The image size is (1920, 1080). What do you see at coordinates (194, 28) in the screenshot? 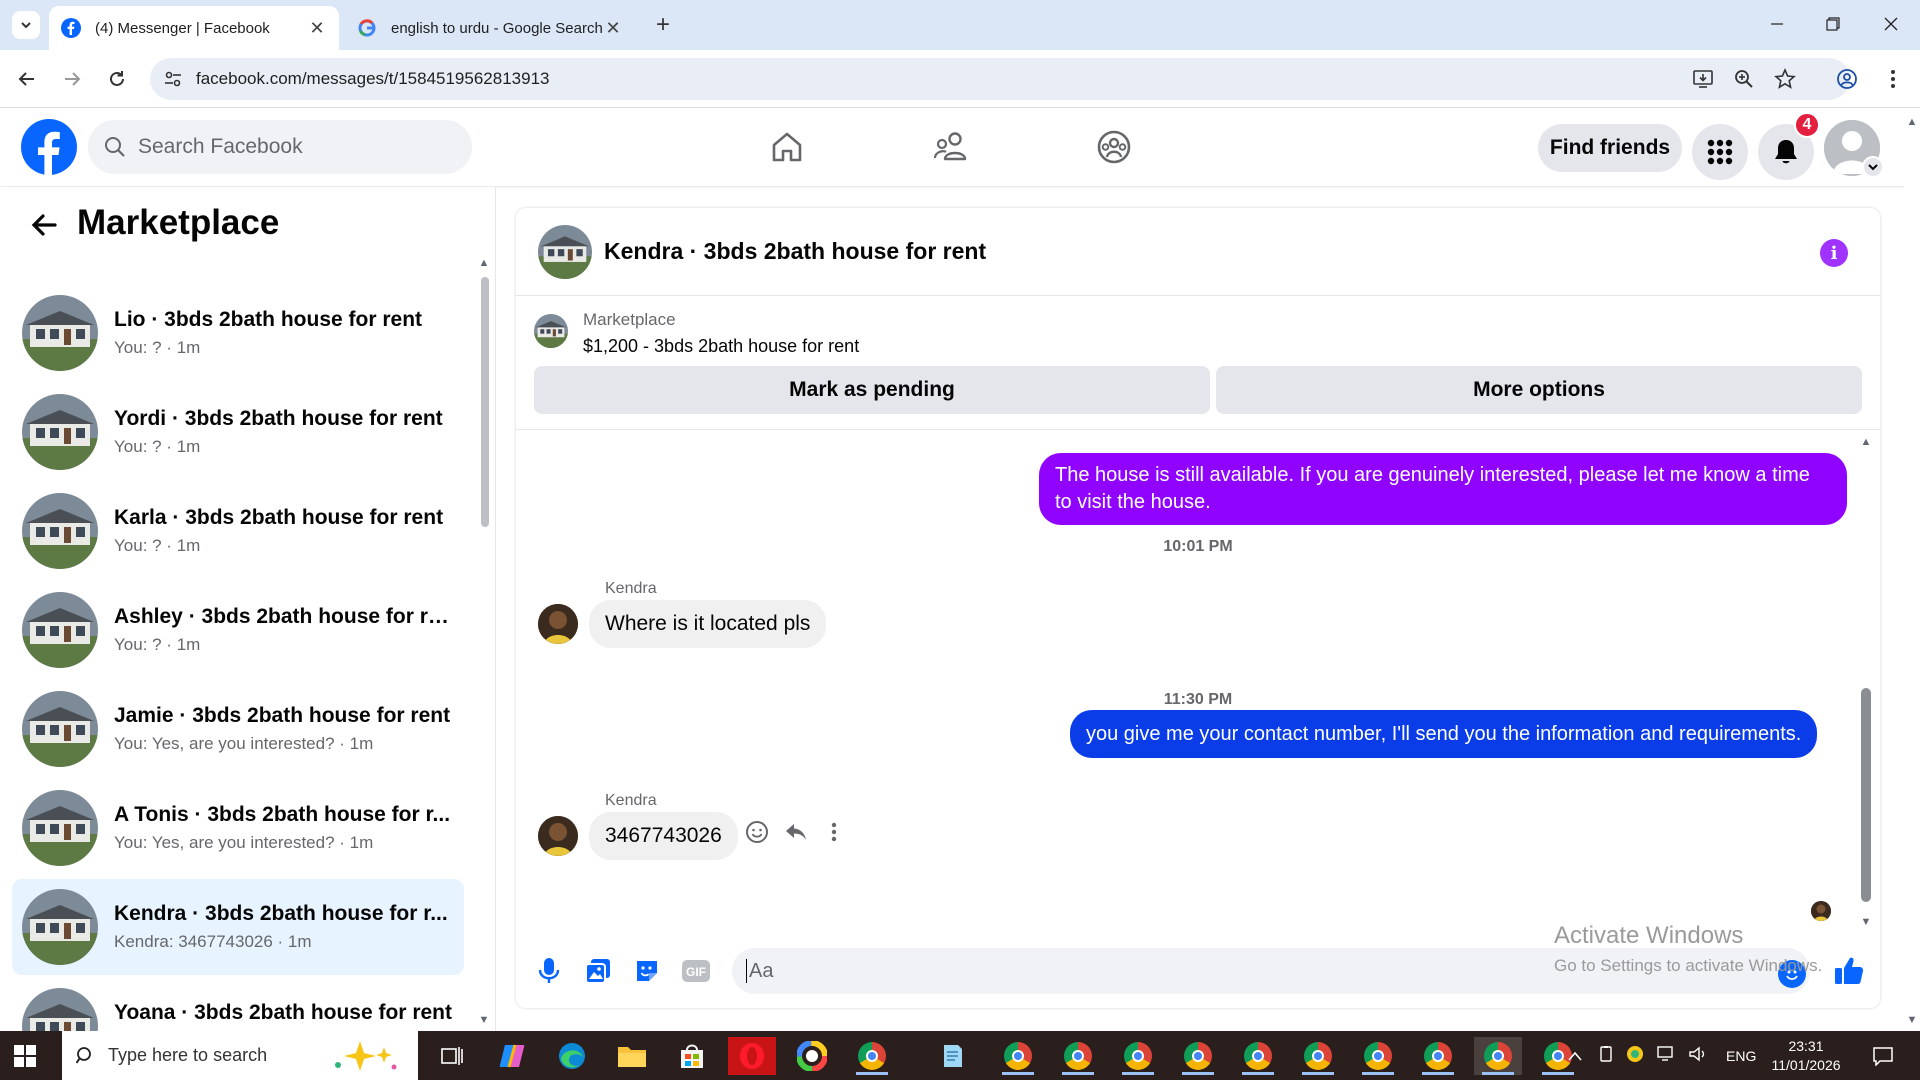
I see `tab-messenger: (4) Messenger | Facebook ✕` at bounding box center [194, 28].